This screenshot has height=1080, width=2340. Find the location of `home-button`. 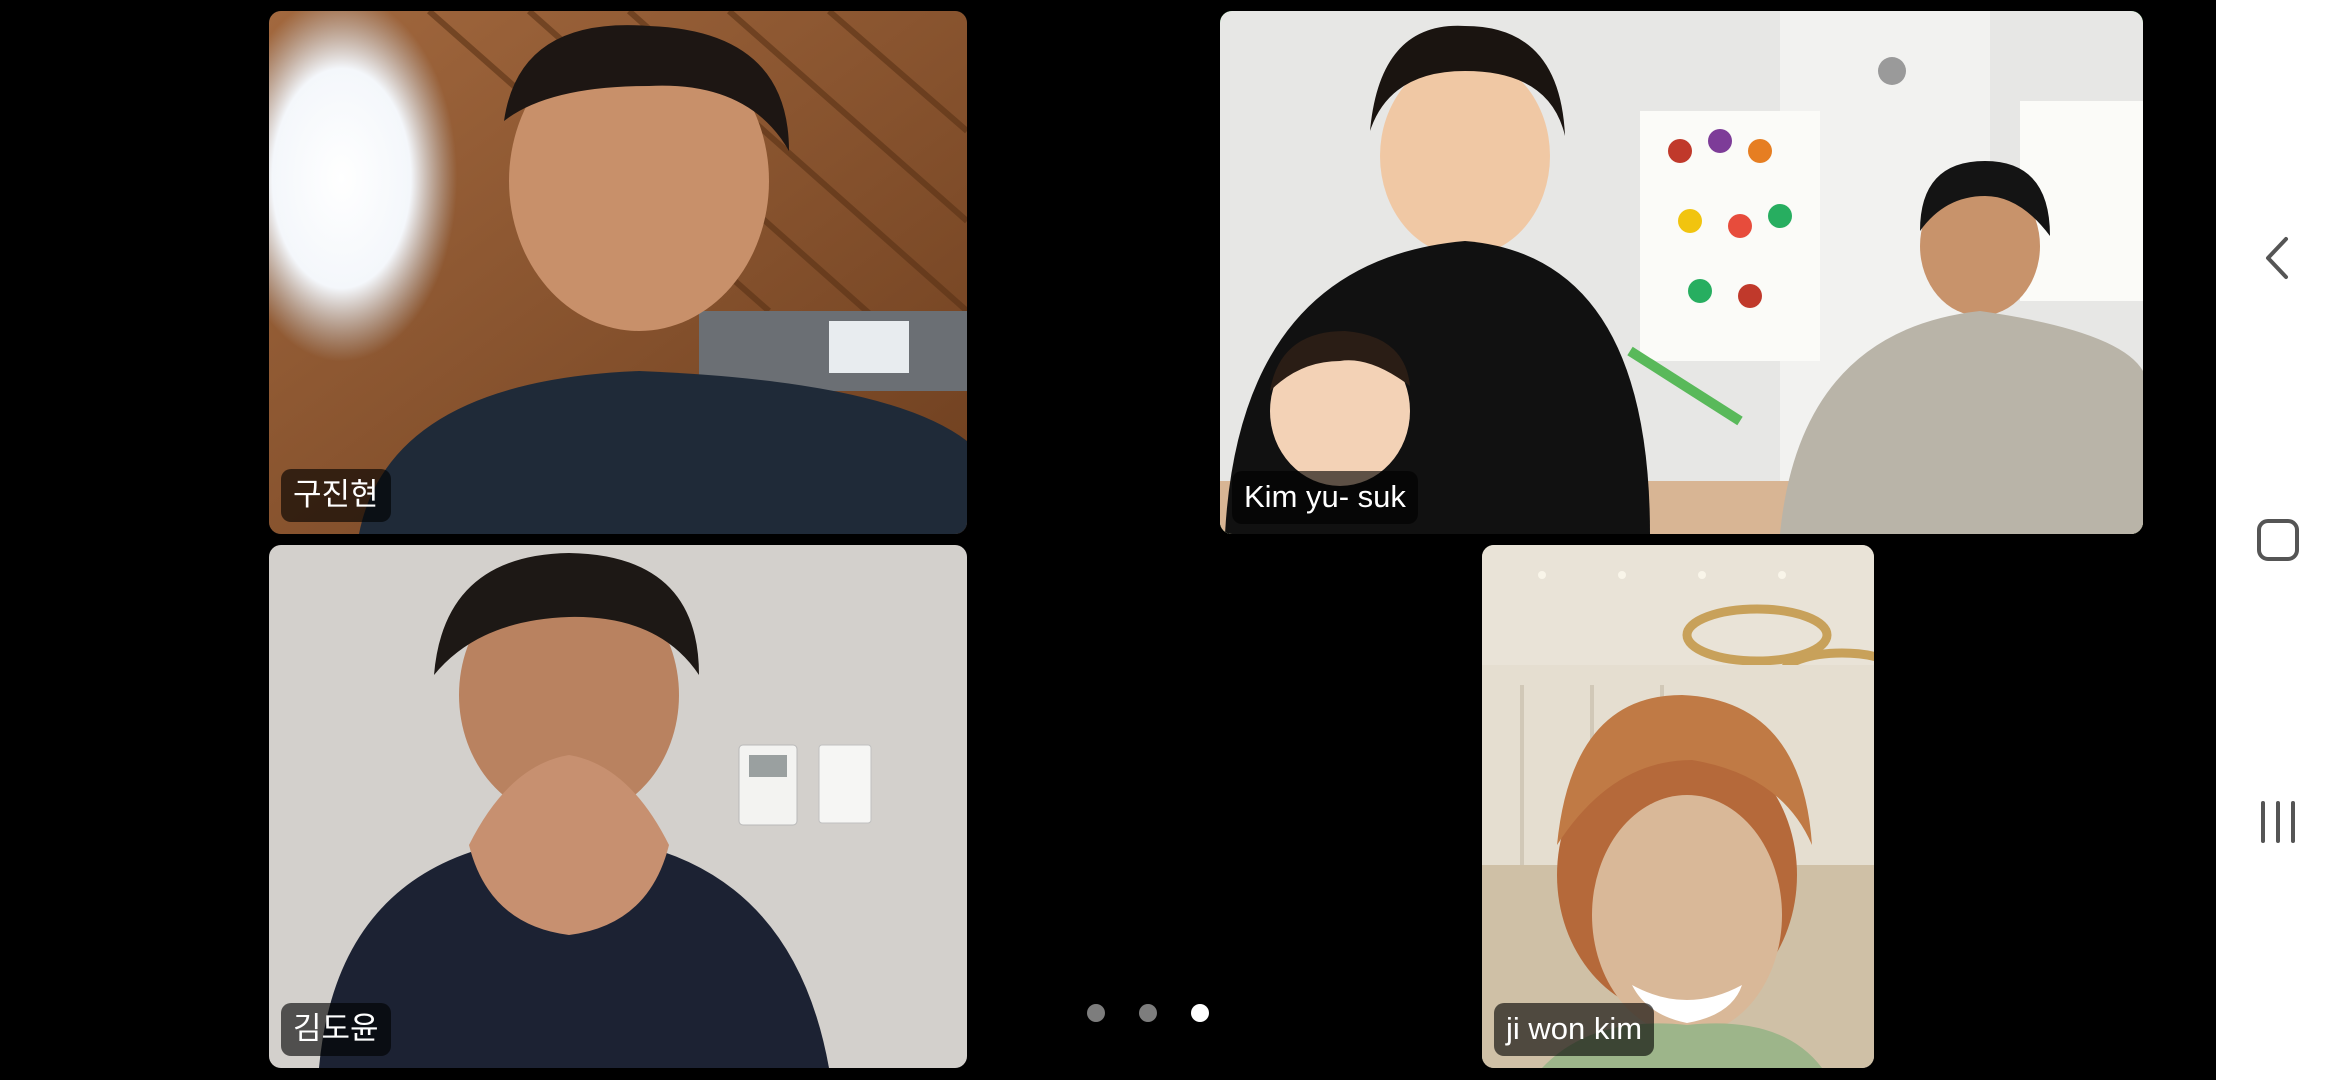

home-button is located at coordinates (2278, 540).